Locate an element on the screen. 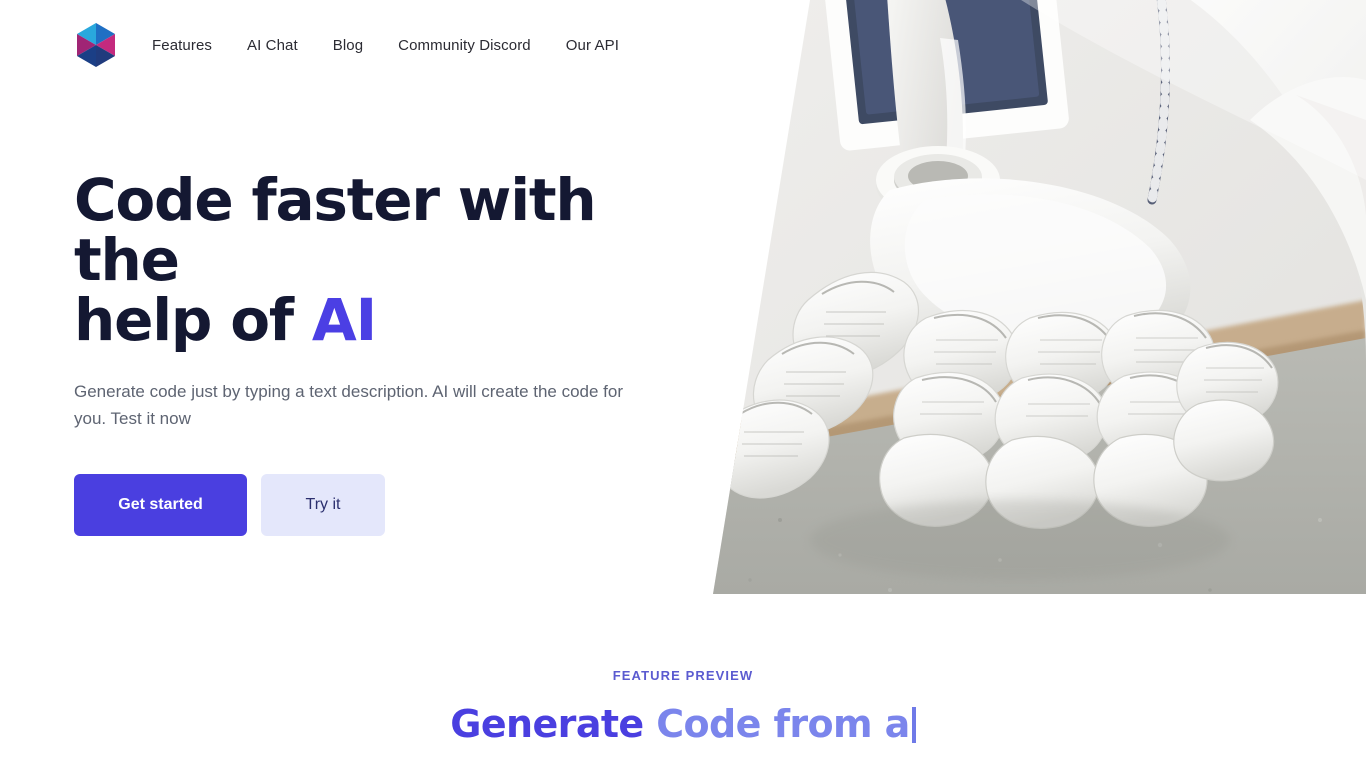 This screenshot has width=1366, height=768. nav-item-our-api: Our API is located at coordinates (592, 45).